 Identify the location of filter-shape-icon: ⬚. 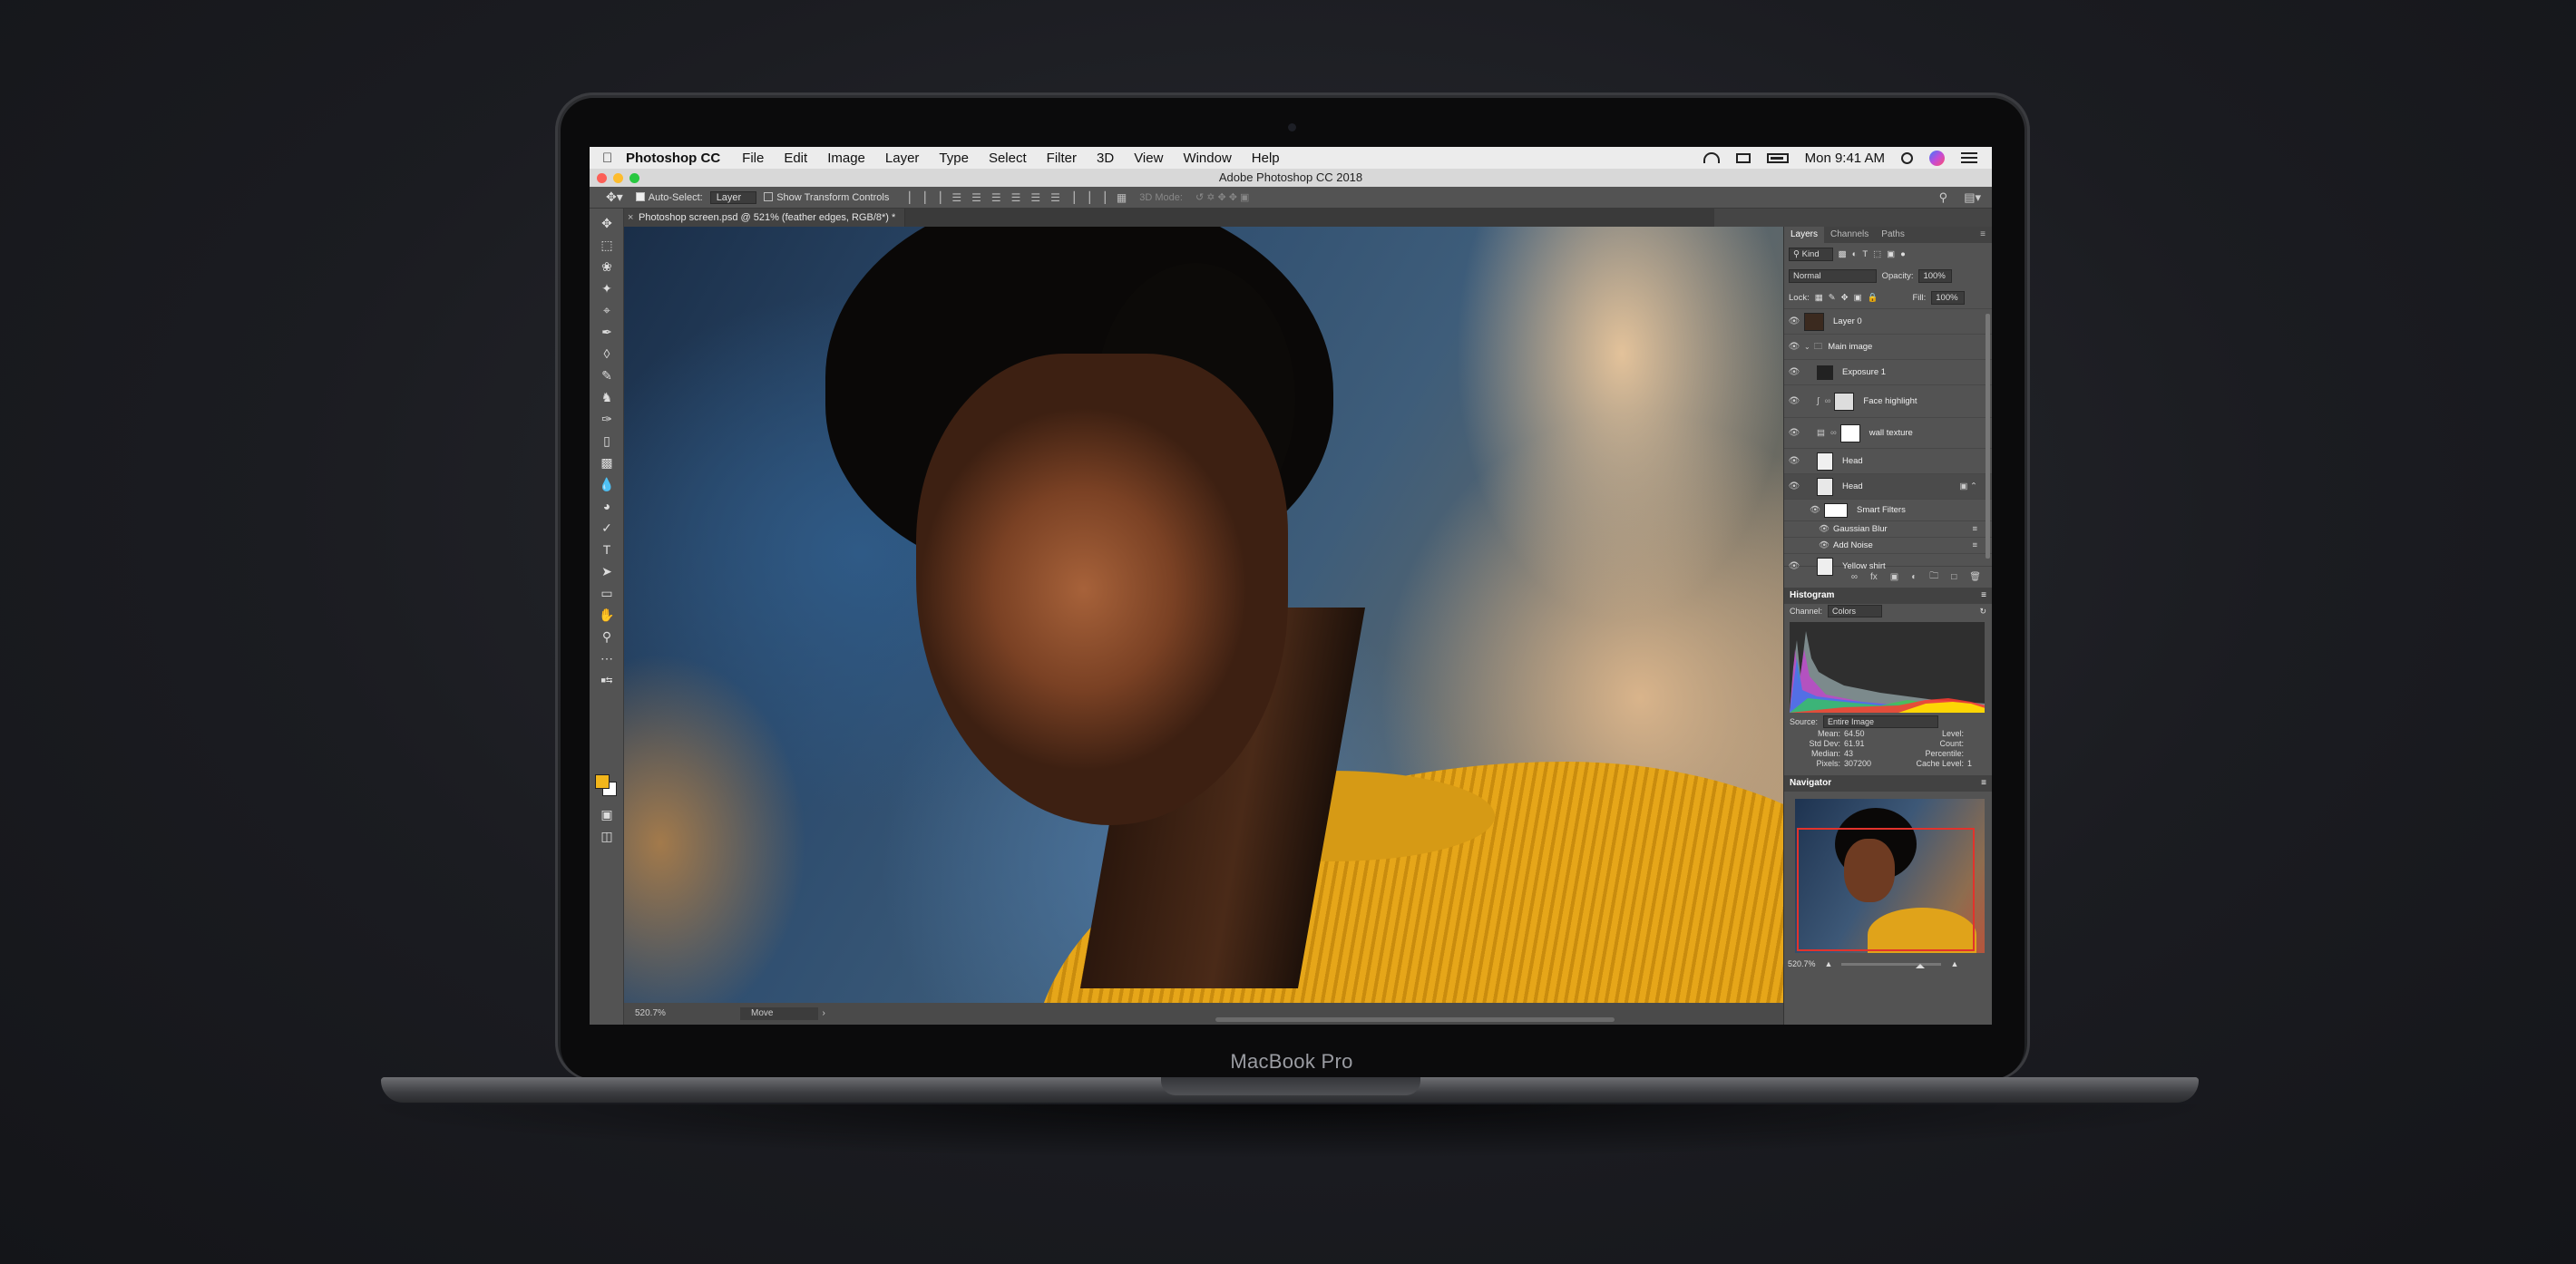
(1877, 254).